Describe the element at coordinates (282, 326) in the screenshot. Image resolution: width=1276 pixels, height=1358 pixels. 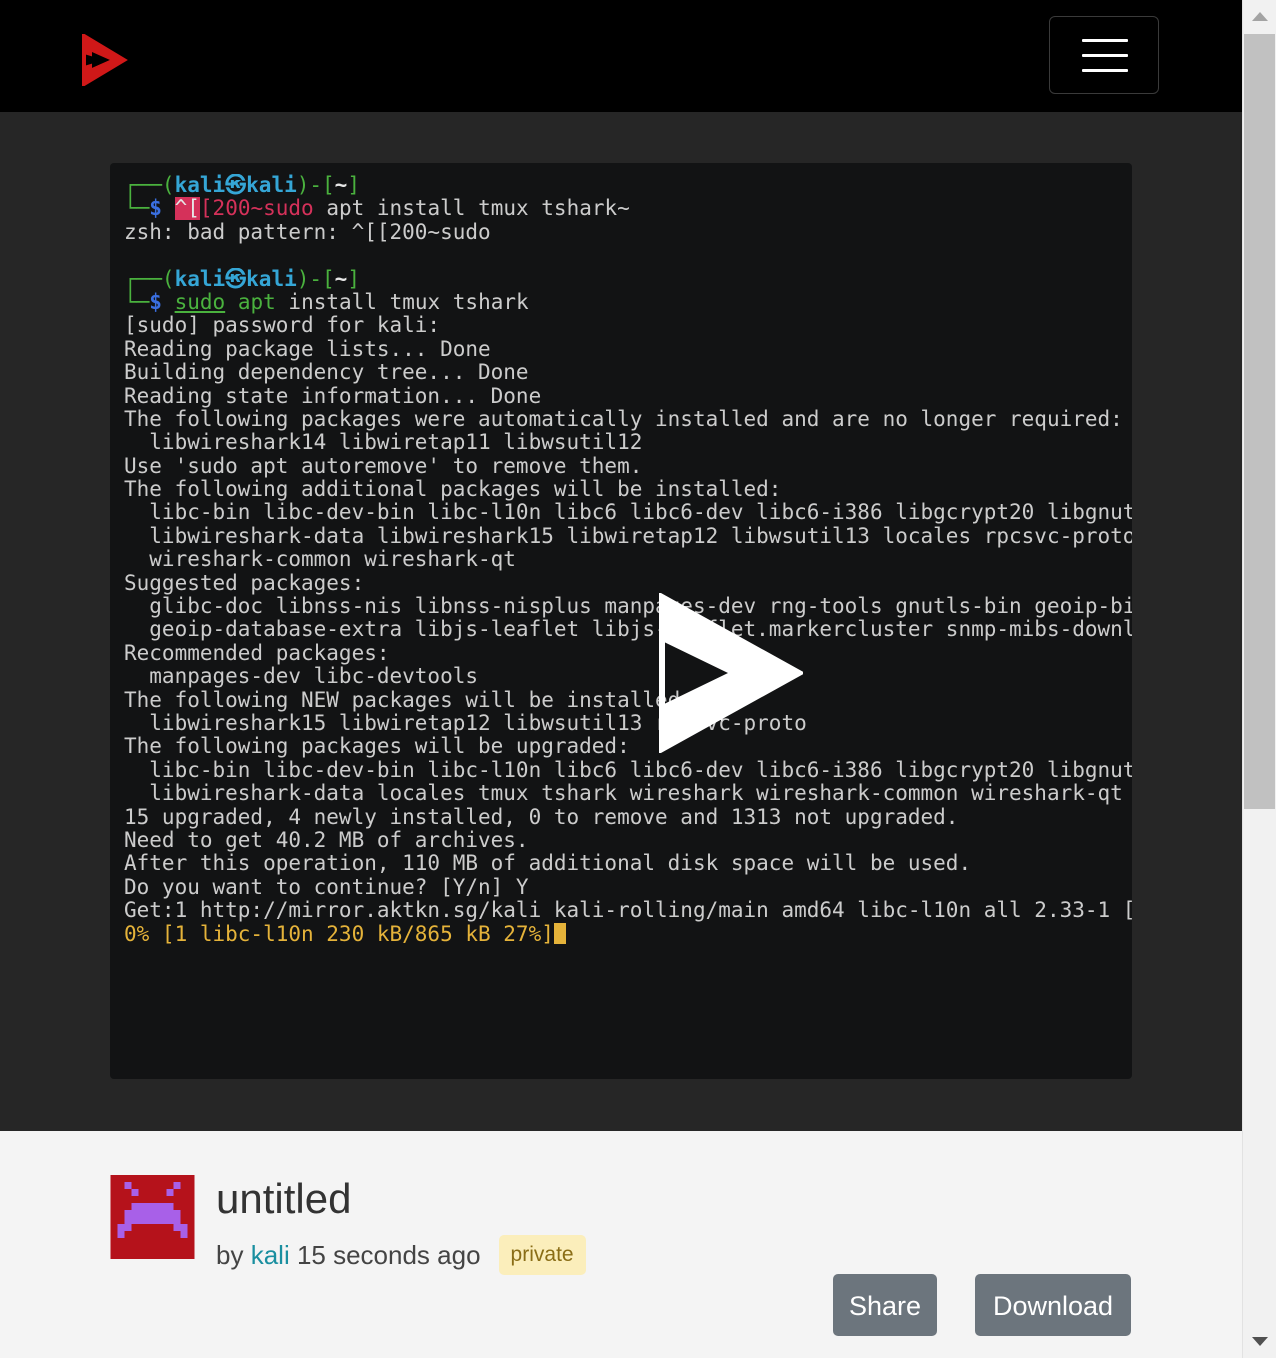
I see `terminal-line: [sudo] password for kali:` at that location.